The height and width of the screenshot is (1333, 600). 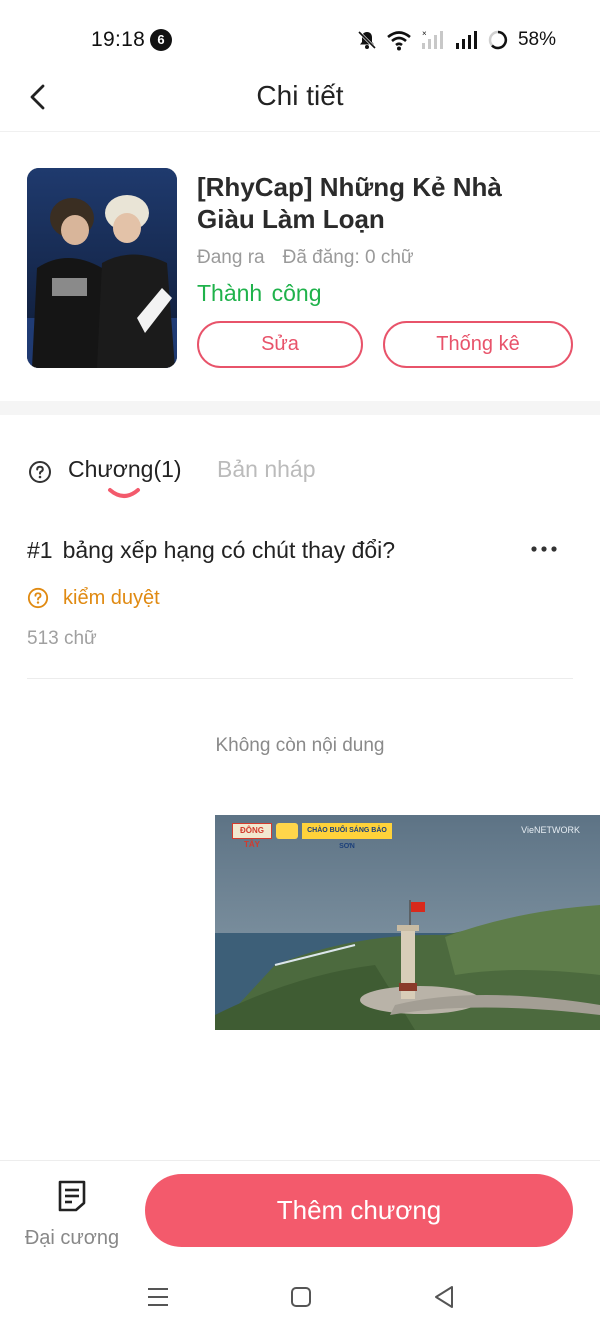 I want to click on video-badge-left: ĐÔNG TÂY, so click(x=252, y=836).